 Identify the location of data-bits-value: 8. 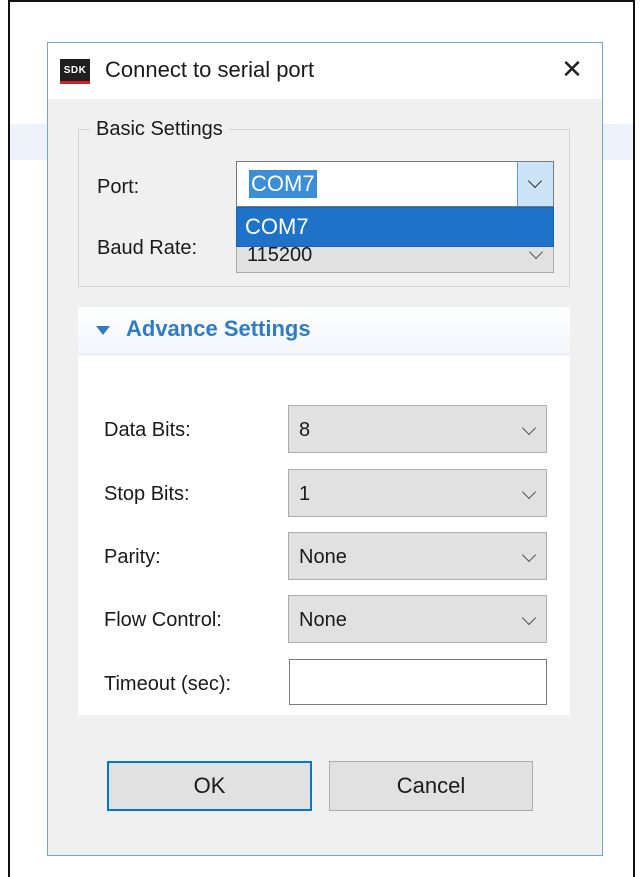
(305, 430).